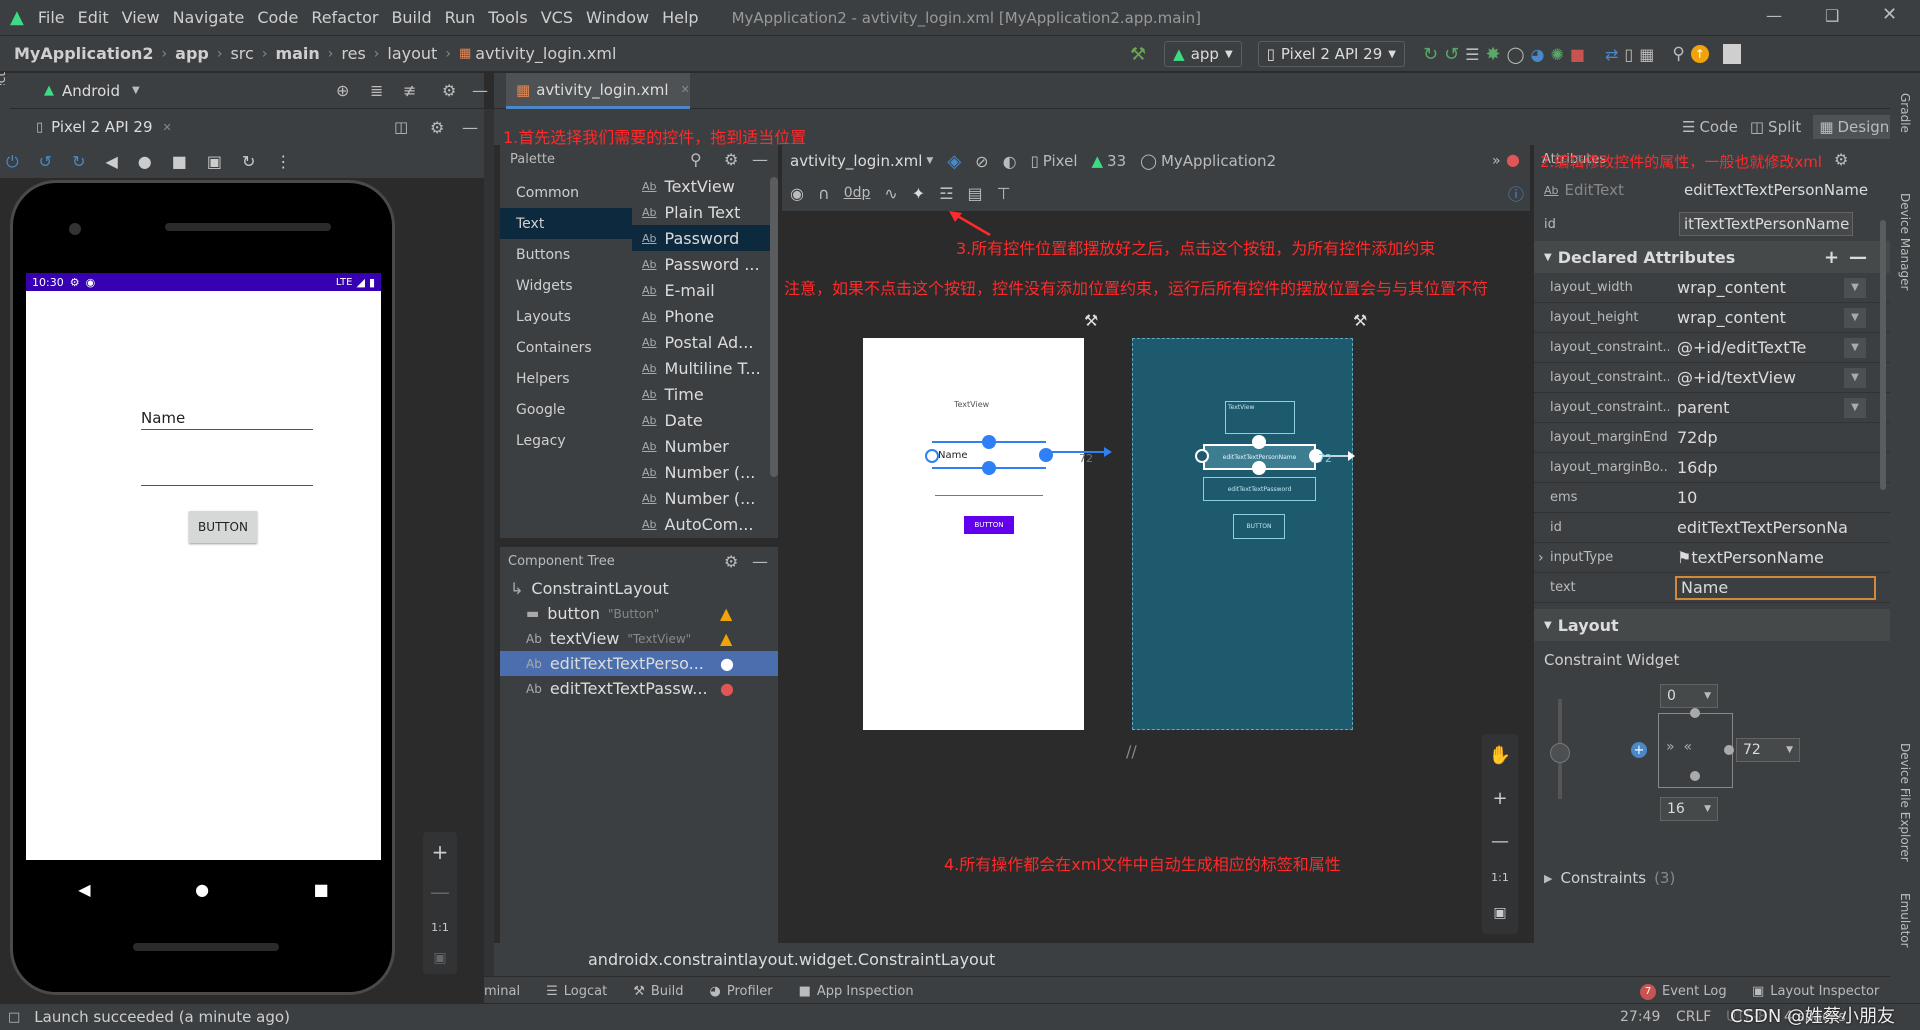 The height and width of the screenshot is (1030, 1920). I want to click on breadcrumb-item: src, so click(241, 53).